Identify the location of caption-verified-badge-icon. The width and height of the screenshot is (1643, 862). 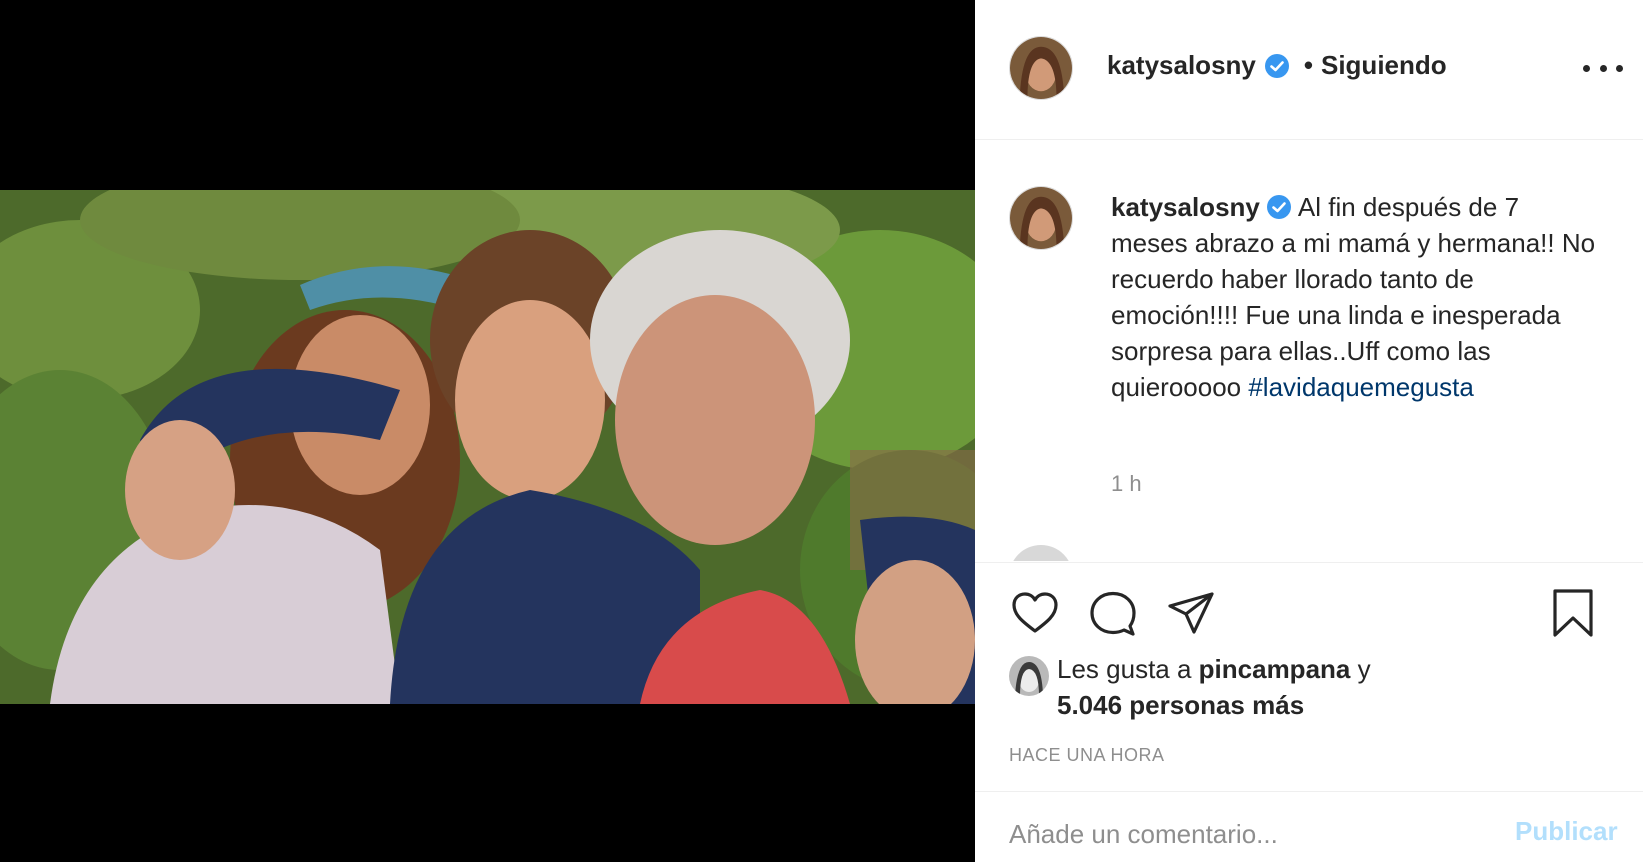
(1279, 207).